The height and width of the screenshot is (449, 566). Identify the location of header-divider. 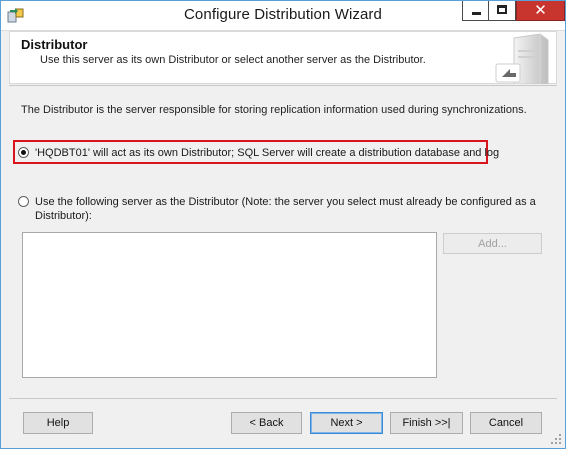
(283, 85).